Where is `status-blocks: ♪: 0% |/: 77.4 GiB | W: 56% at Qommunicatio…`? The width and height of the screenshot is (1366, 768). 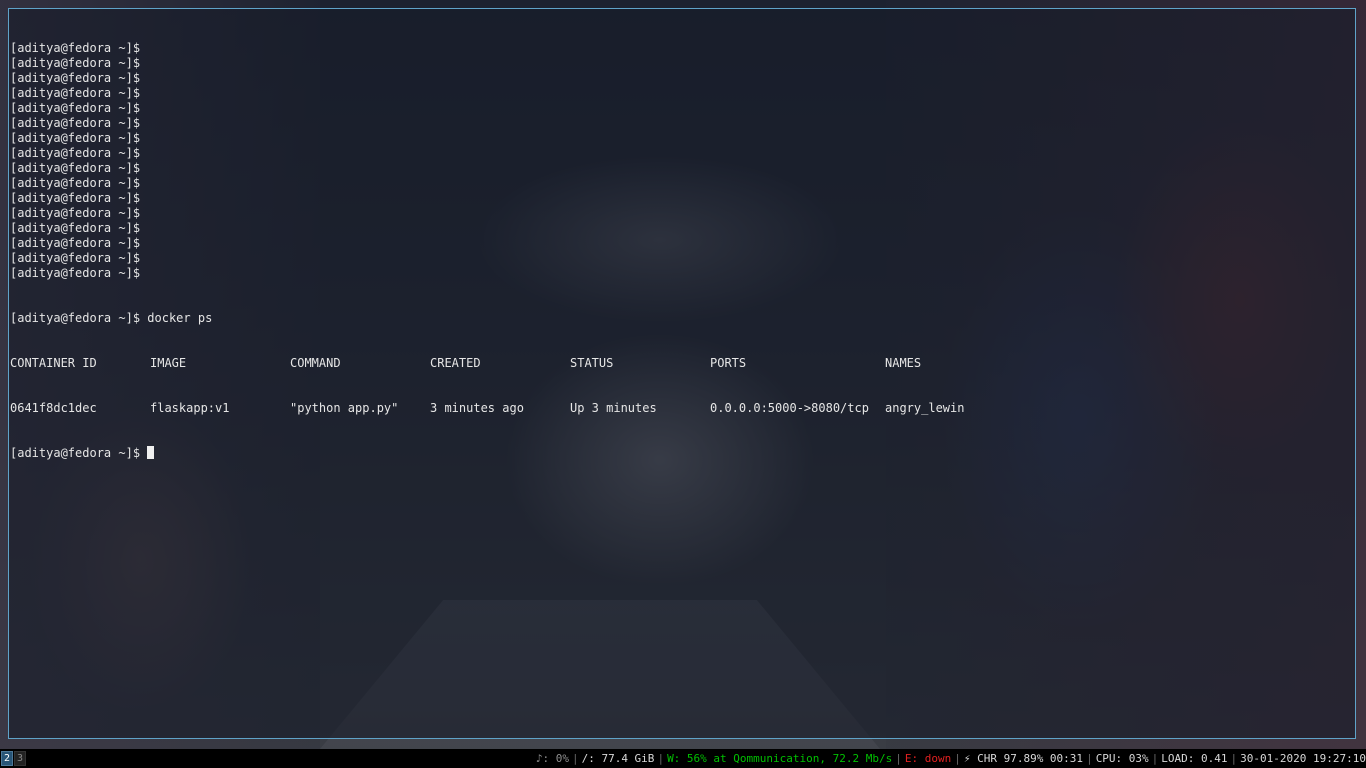
status-blocks: ♪: 0% |/: 77.4 GiB | W: 56% at Qommunicatio… is located at coordinates (951, 758).